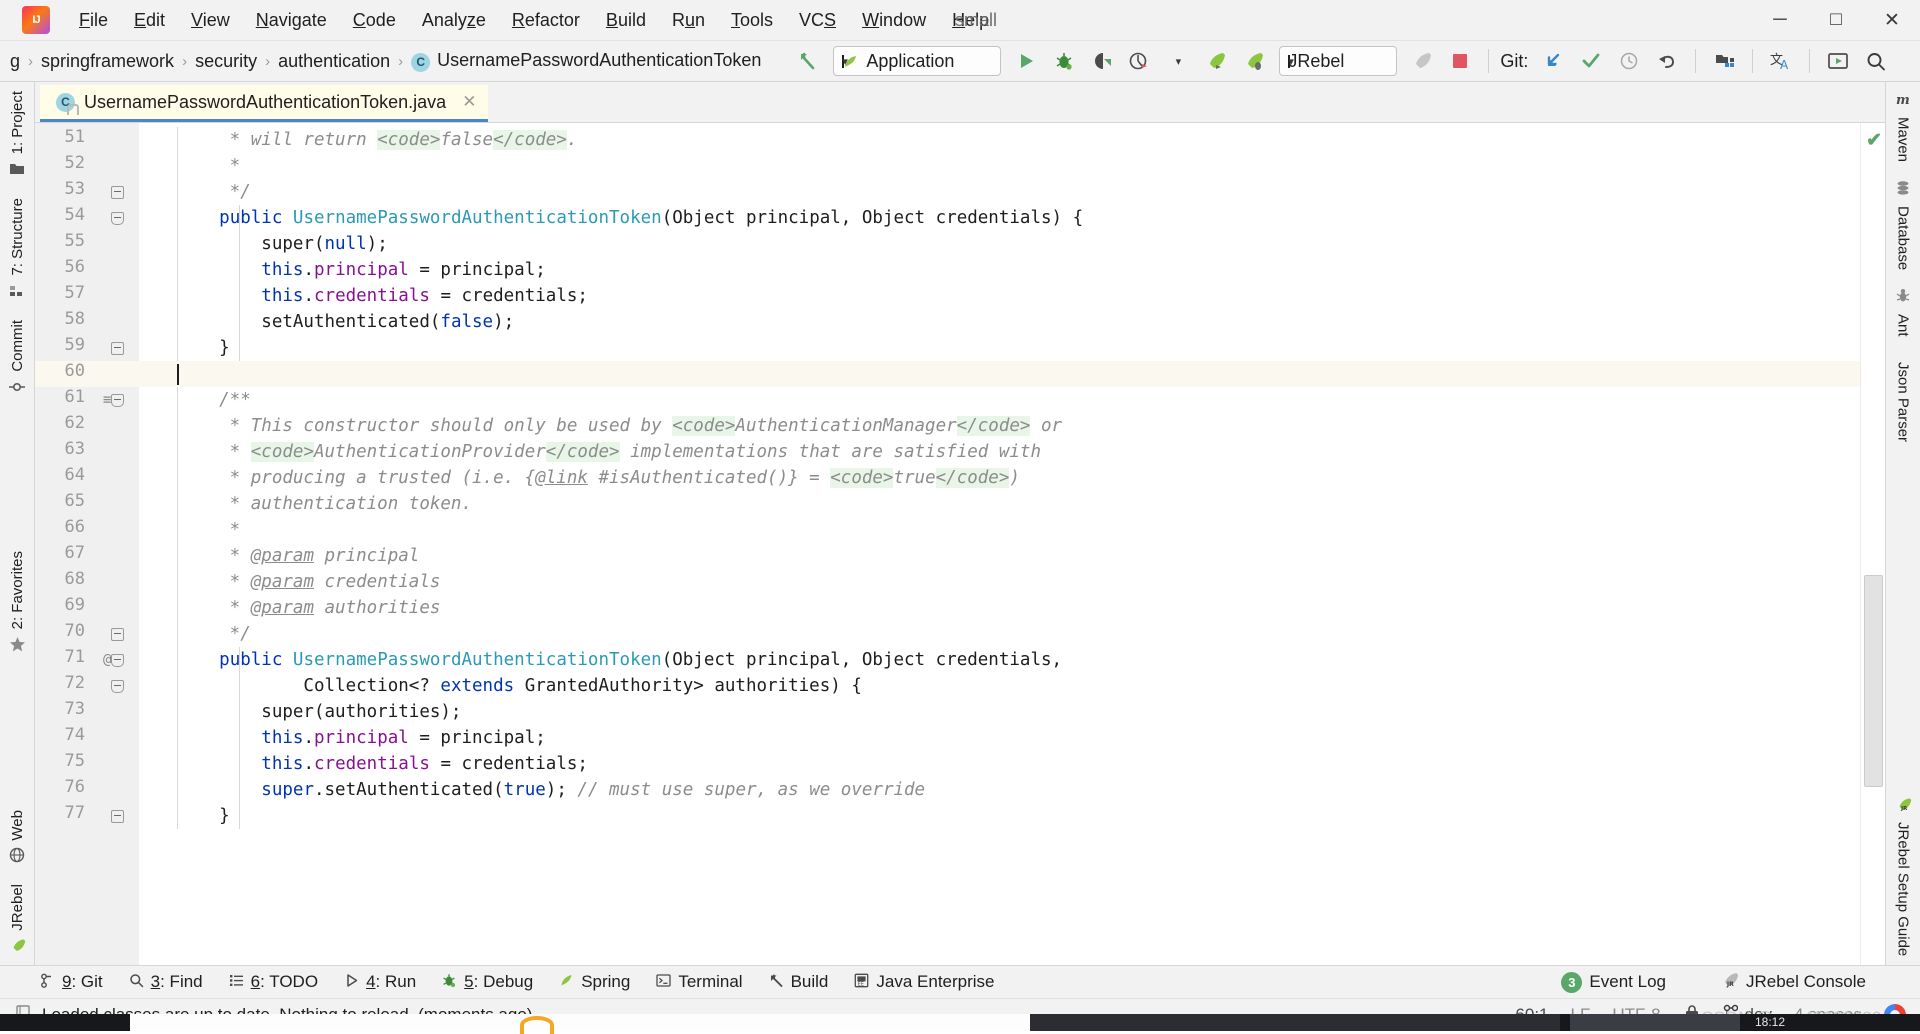 The image size is (1920, 1034). I want to click on tool-window-maven: m Maven, so click(1903, 126).